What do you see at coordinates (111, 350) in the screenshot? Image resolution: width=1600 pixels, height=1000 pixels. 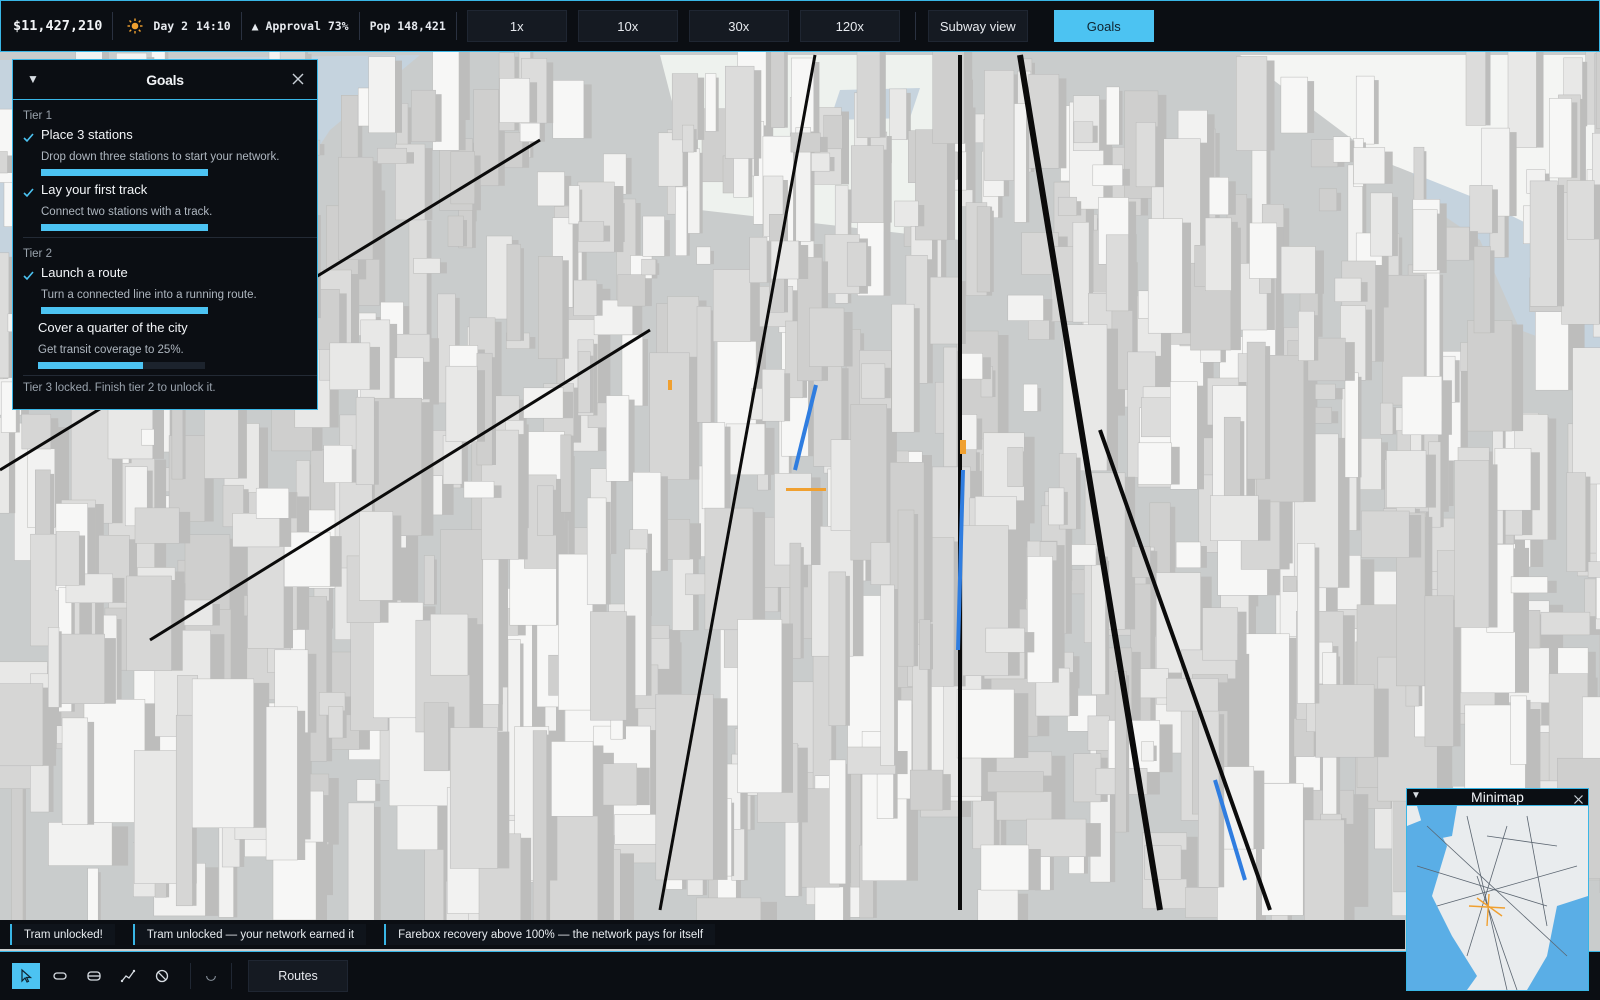 I see `goal-description: Get transit coverage to 25%.` at bounding box center [111, 350].